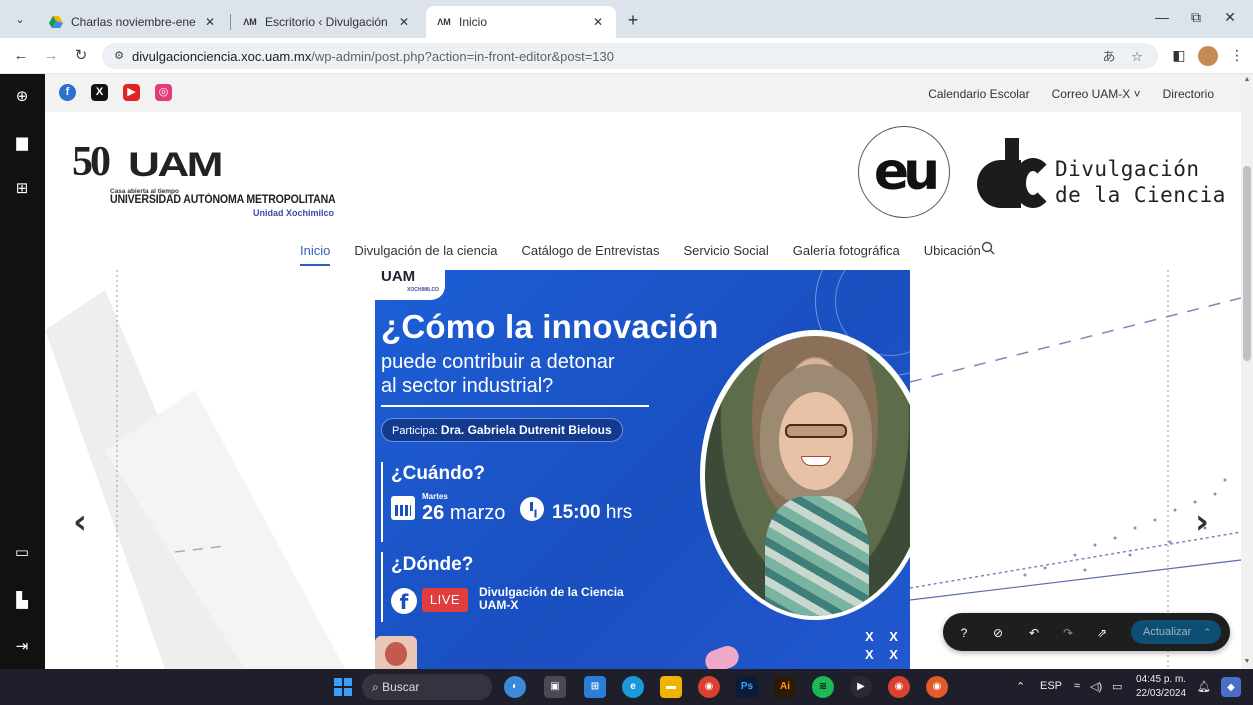  What do you see at coordinates (1179, 55) in the screenshot?
I see `side-panel-icon: ◧` at bounding box center [1179, 55].